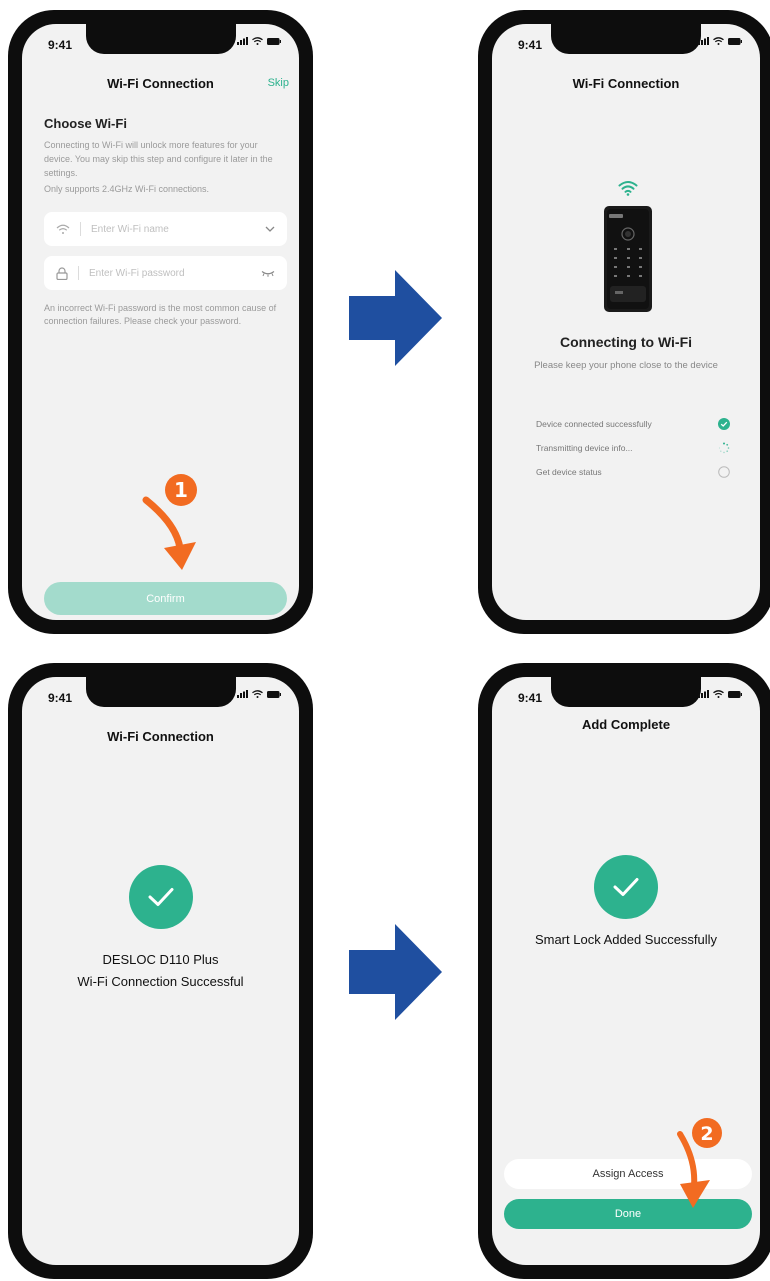 Image resolution: width=770 pixels, height=1281 pixels. What do you see at coordinates (724, 472) in the screenshot?
I see `pending-circle-icon` at bounding box center [724, 472].